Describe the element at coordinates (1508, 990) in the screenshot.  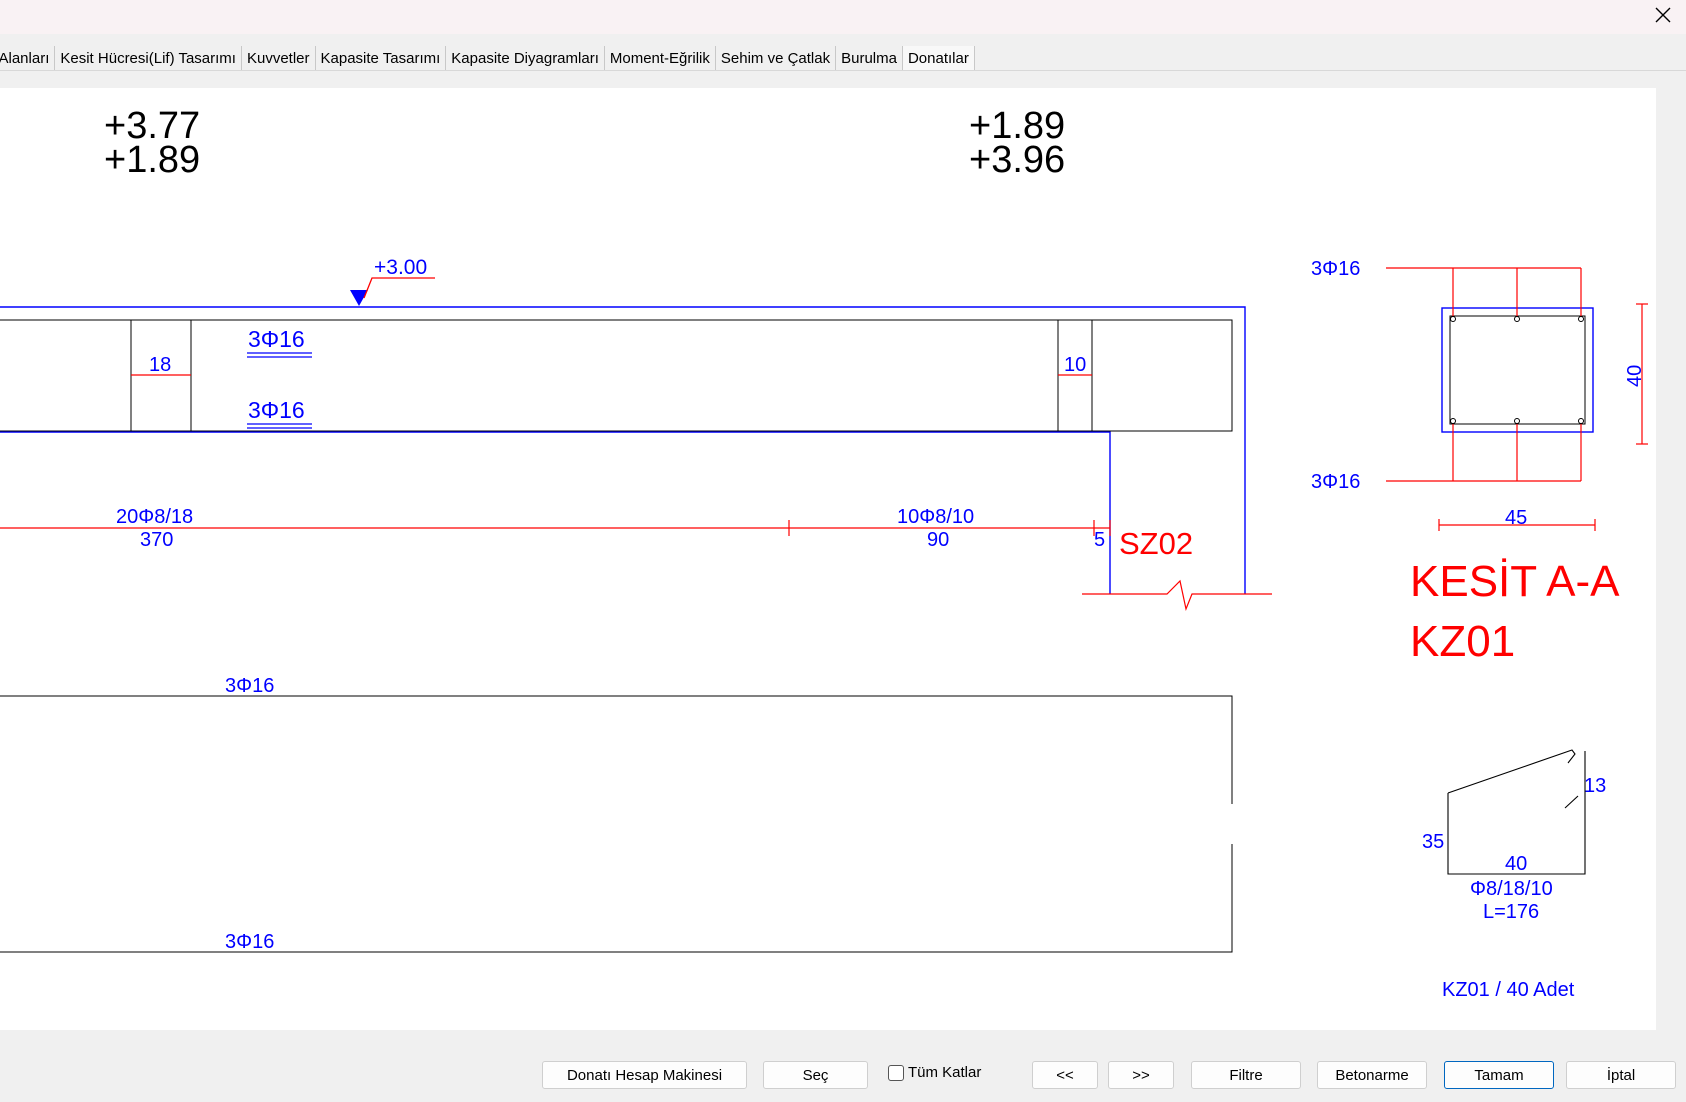
I see `stirrup-summary: KZ01 / 40 Adet` at that location.